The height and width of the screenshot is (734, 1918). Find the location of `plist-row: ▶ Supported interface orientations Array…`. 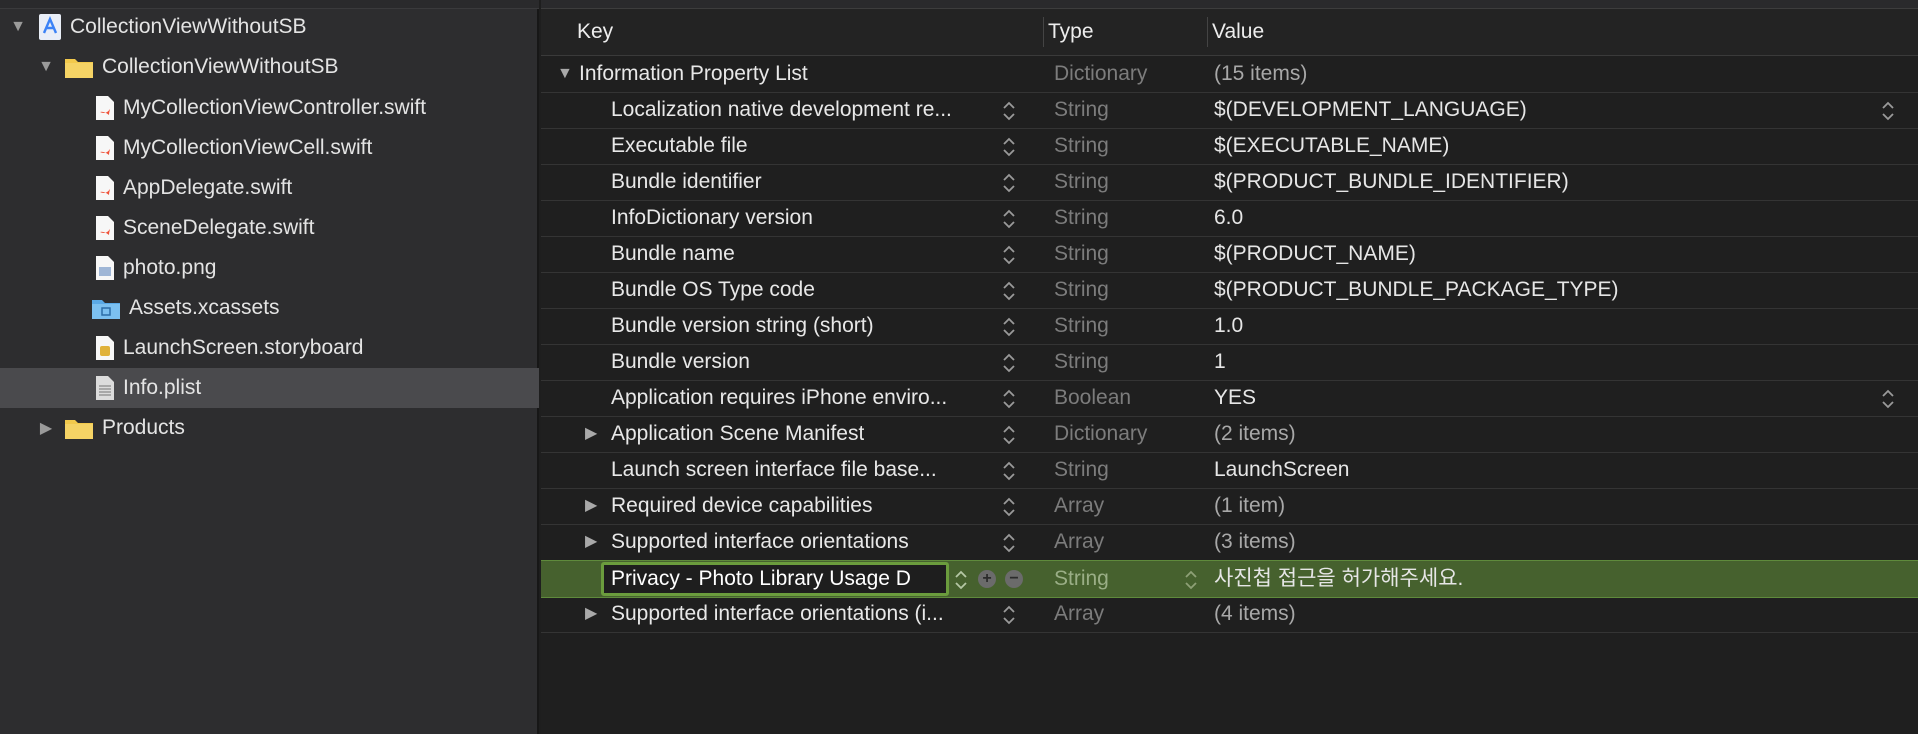

plist-row: ▶ Supported interface orientations Array… is located at coordinates (1229, 542).